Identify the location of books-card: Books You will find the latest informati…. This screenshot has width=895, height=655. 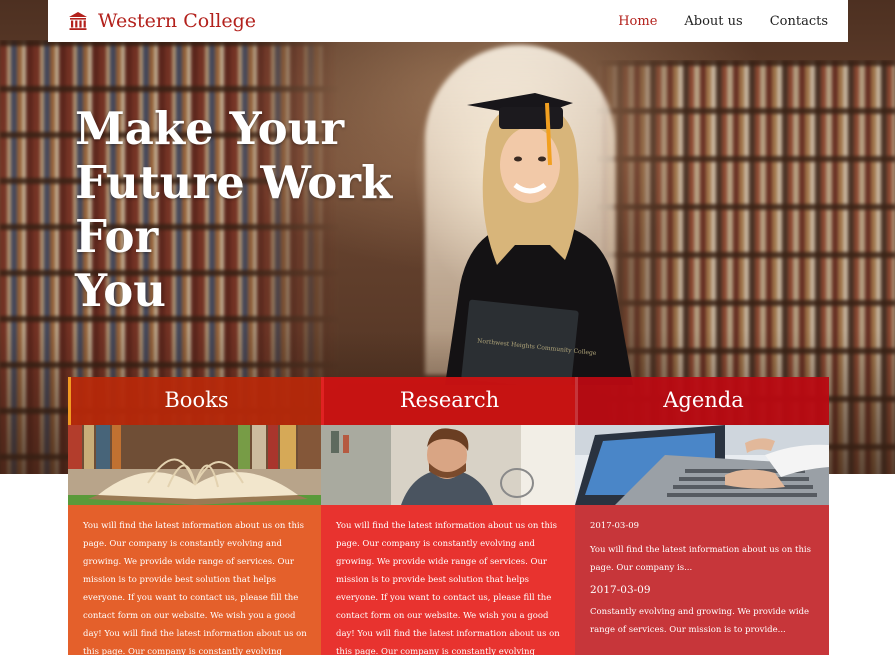
(195, 516).